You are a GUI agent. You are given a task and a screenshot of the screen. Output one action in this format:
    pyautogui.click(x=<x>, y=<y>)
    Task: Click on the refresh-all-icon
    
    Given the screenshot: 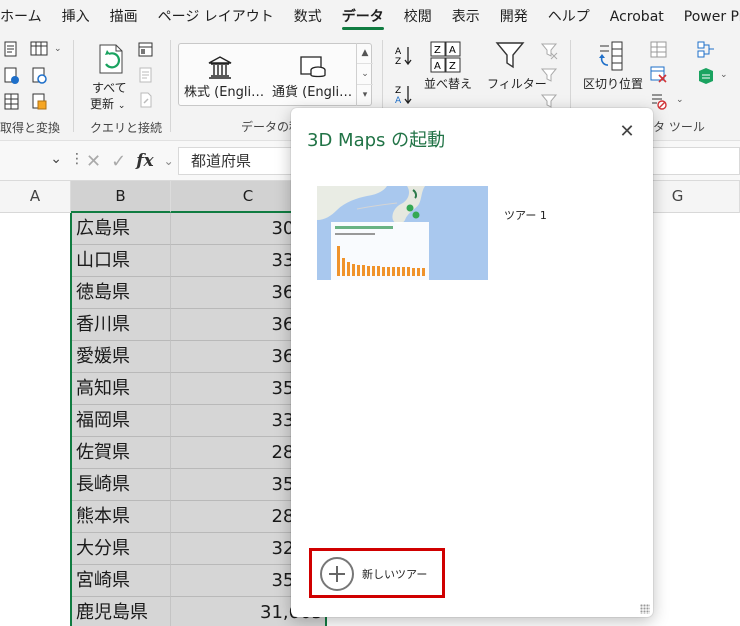 What is the action you would take?
    pyautogui.click(x=111, y=59)
    